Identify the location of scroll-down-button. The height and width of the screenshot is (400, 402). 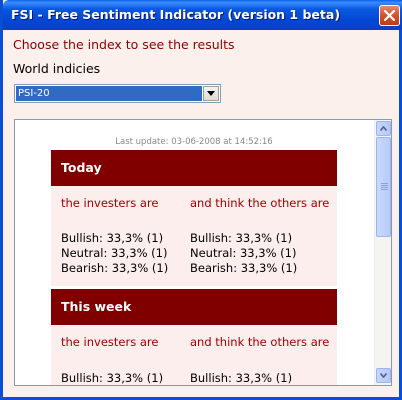
(383, 375).